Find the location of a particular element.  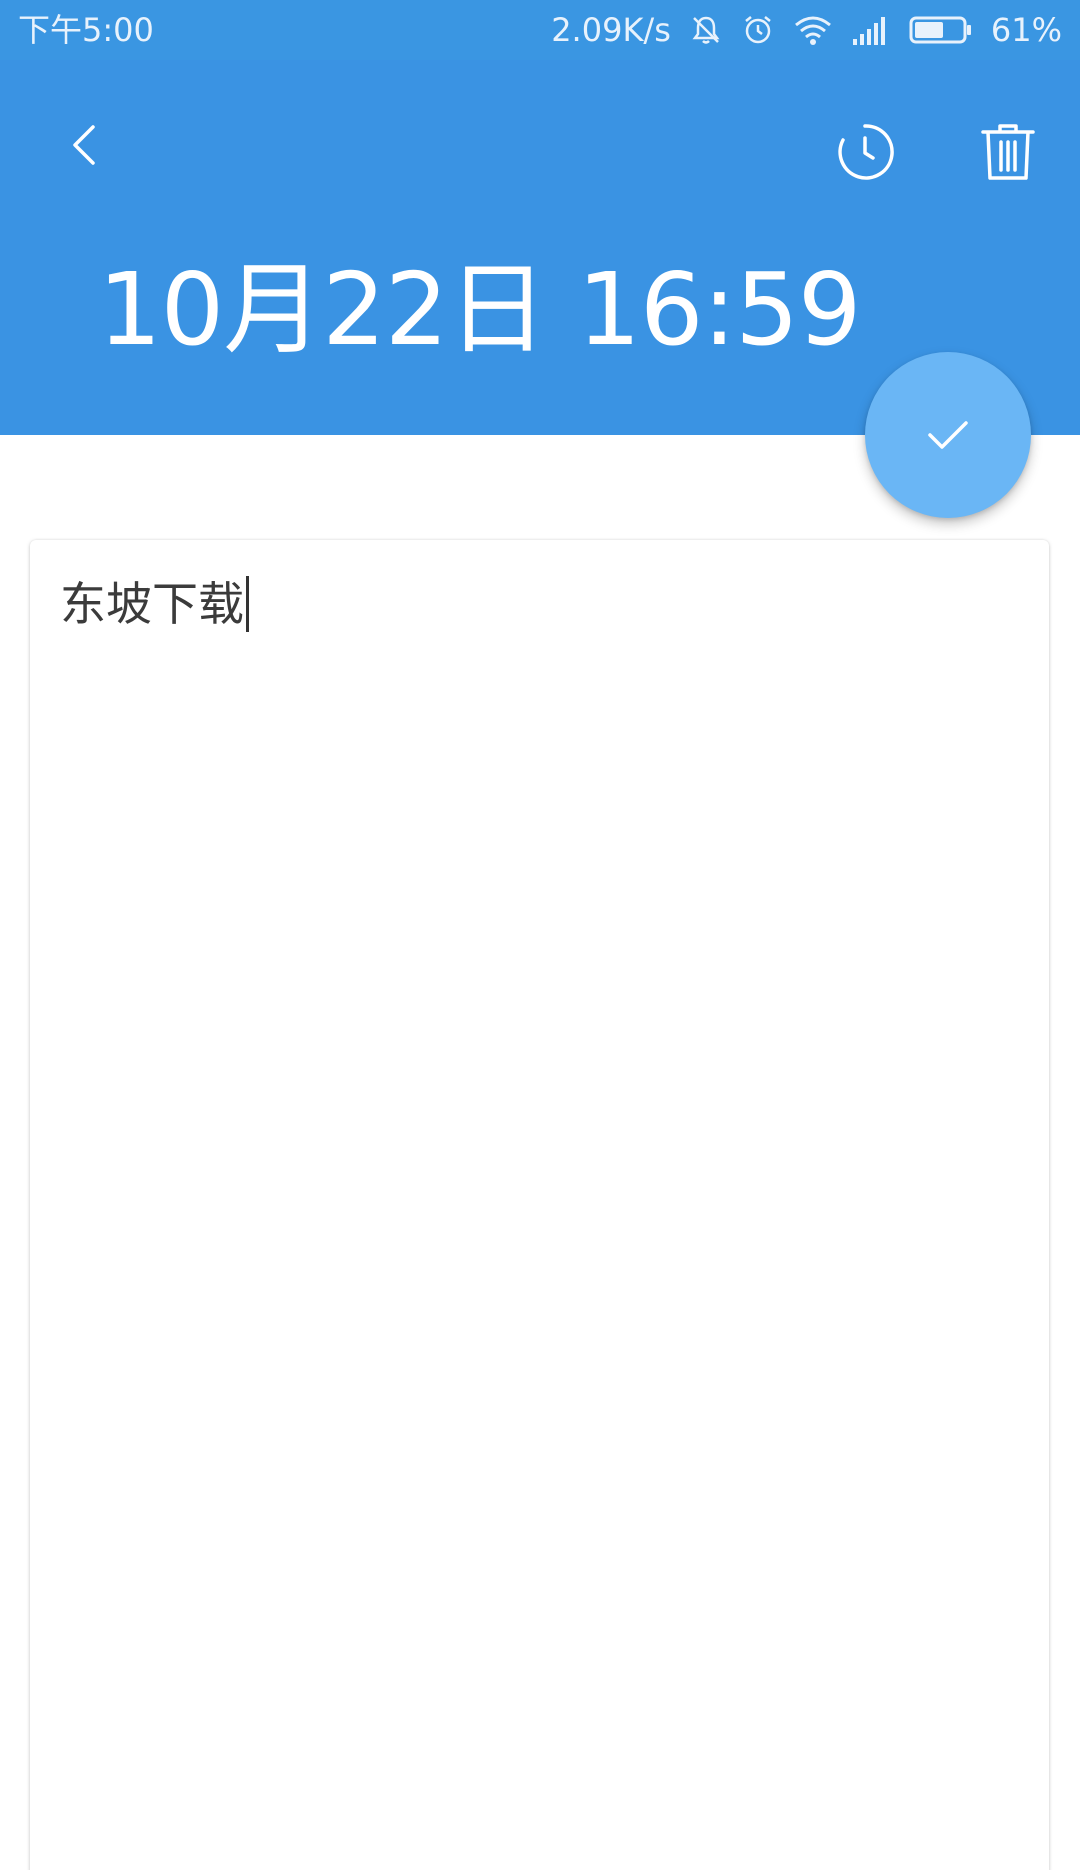

trash-icon is located at coordinates (1008, 152).